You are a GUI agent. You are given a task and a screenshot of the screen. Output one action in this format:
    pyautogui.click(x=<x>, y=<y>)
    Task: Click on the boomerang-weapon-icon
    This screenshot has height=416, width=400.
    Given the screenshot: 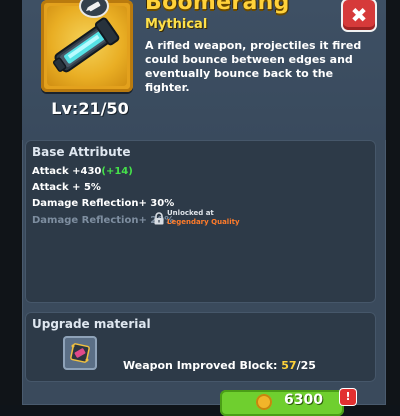 What is the action you would take?
    pyautogui.click(x=86, y=45)
    